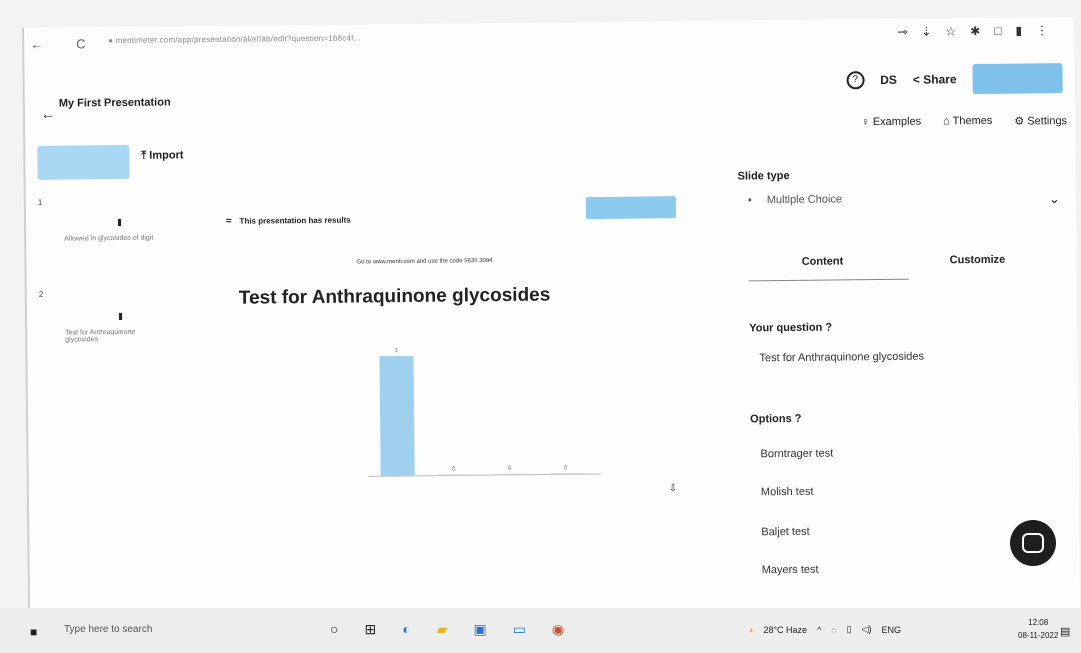 The image size is (1081, 653). What do you see at coordinates (631, 208) in the screenshot?
I see `reset-results-button` at bounding box center [631, 208].